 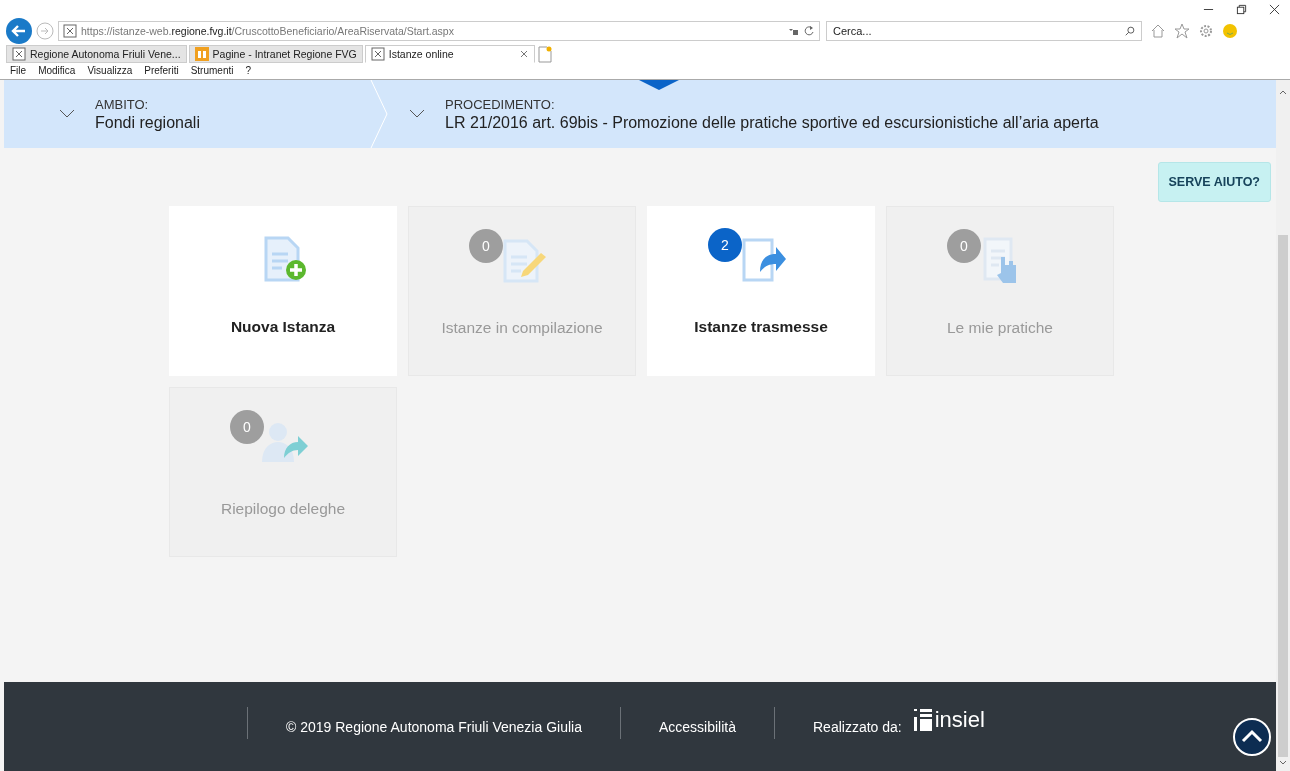 I want to click on browser-tab: Istanze online, so click(x=449, y=53).